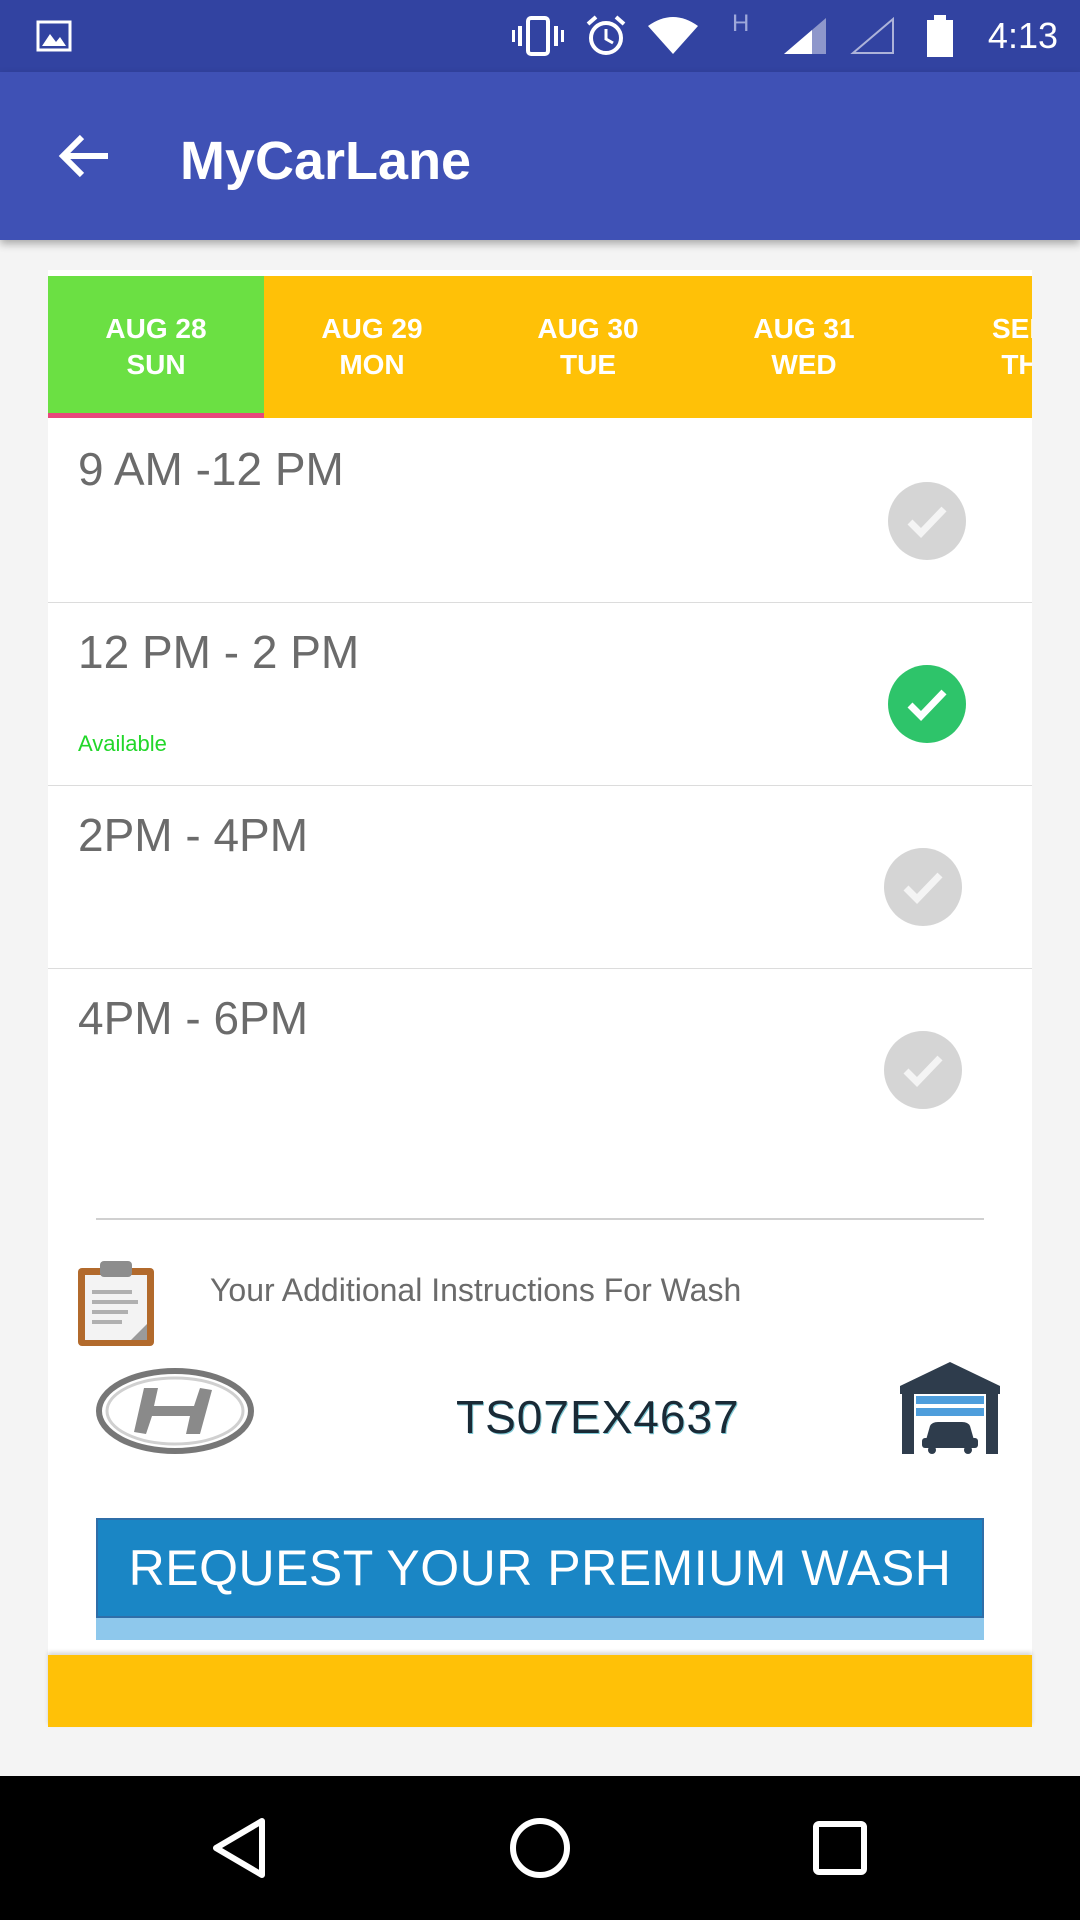 The width and height of the screenshot is (1080, 1920). I want to click on image-icon, so click(54, 36).